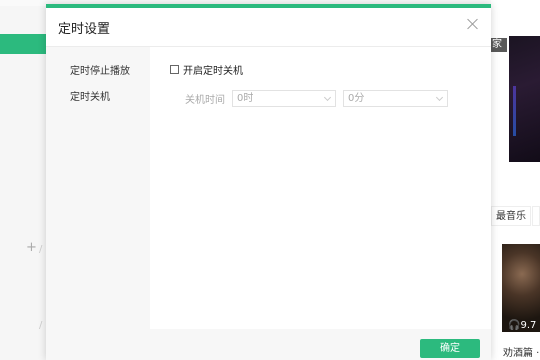  What do you see at coordinates (524, 333) in the screenshot?
I see `play-count: 🎧9.7万` at bounding box center [524, 333].